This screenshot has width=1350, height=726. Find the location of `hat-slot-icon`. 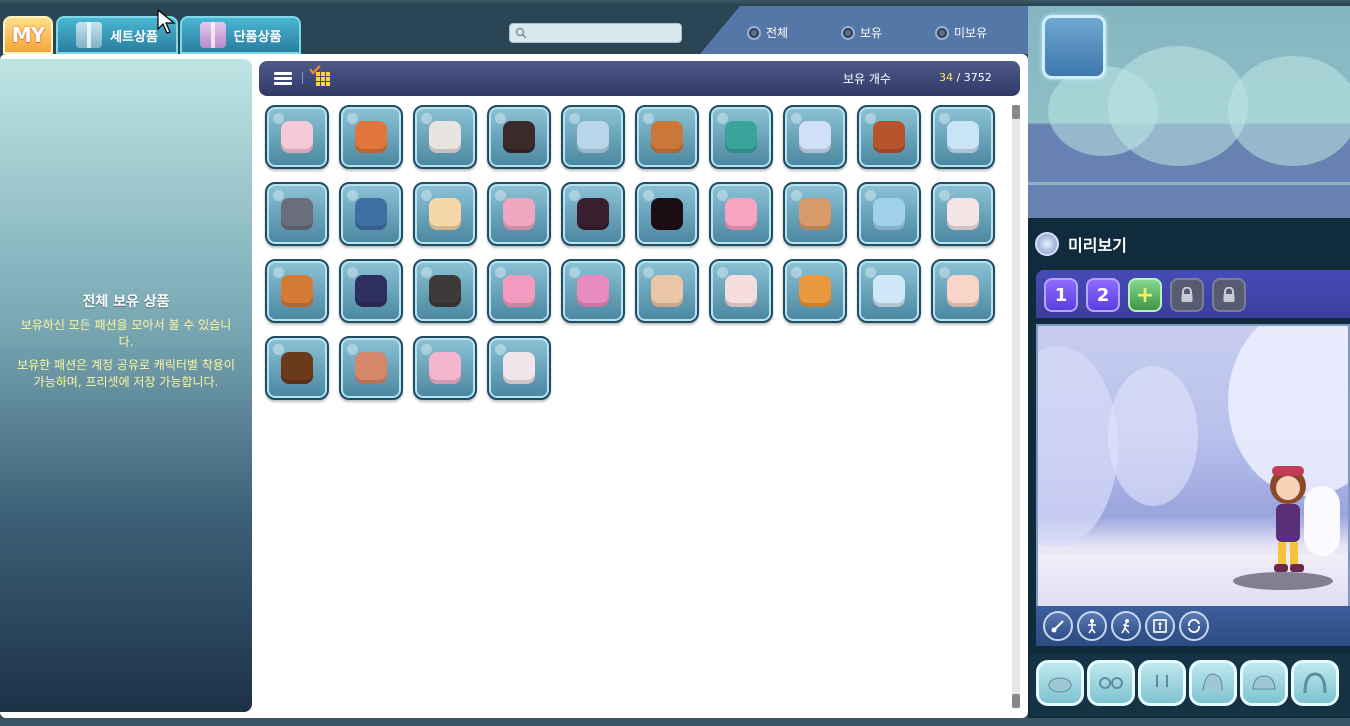

hat-slot-icon is located at coordinates (1060, 685).